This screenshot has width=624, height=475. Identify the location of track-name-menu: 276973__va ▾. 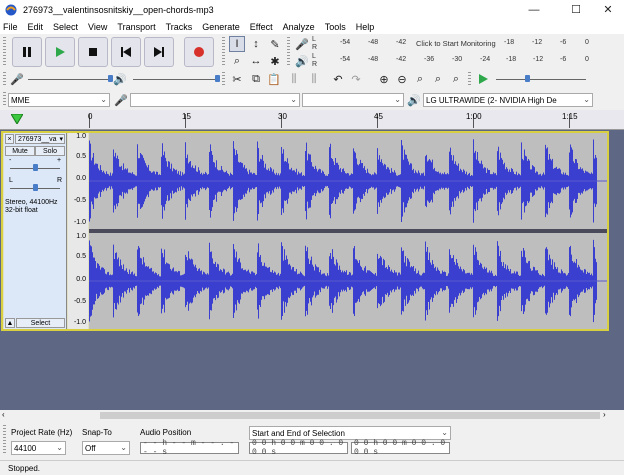
(40, 139).